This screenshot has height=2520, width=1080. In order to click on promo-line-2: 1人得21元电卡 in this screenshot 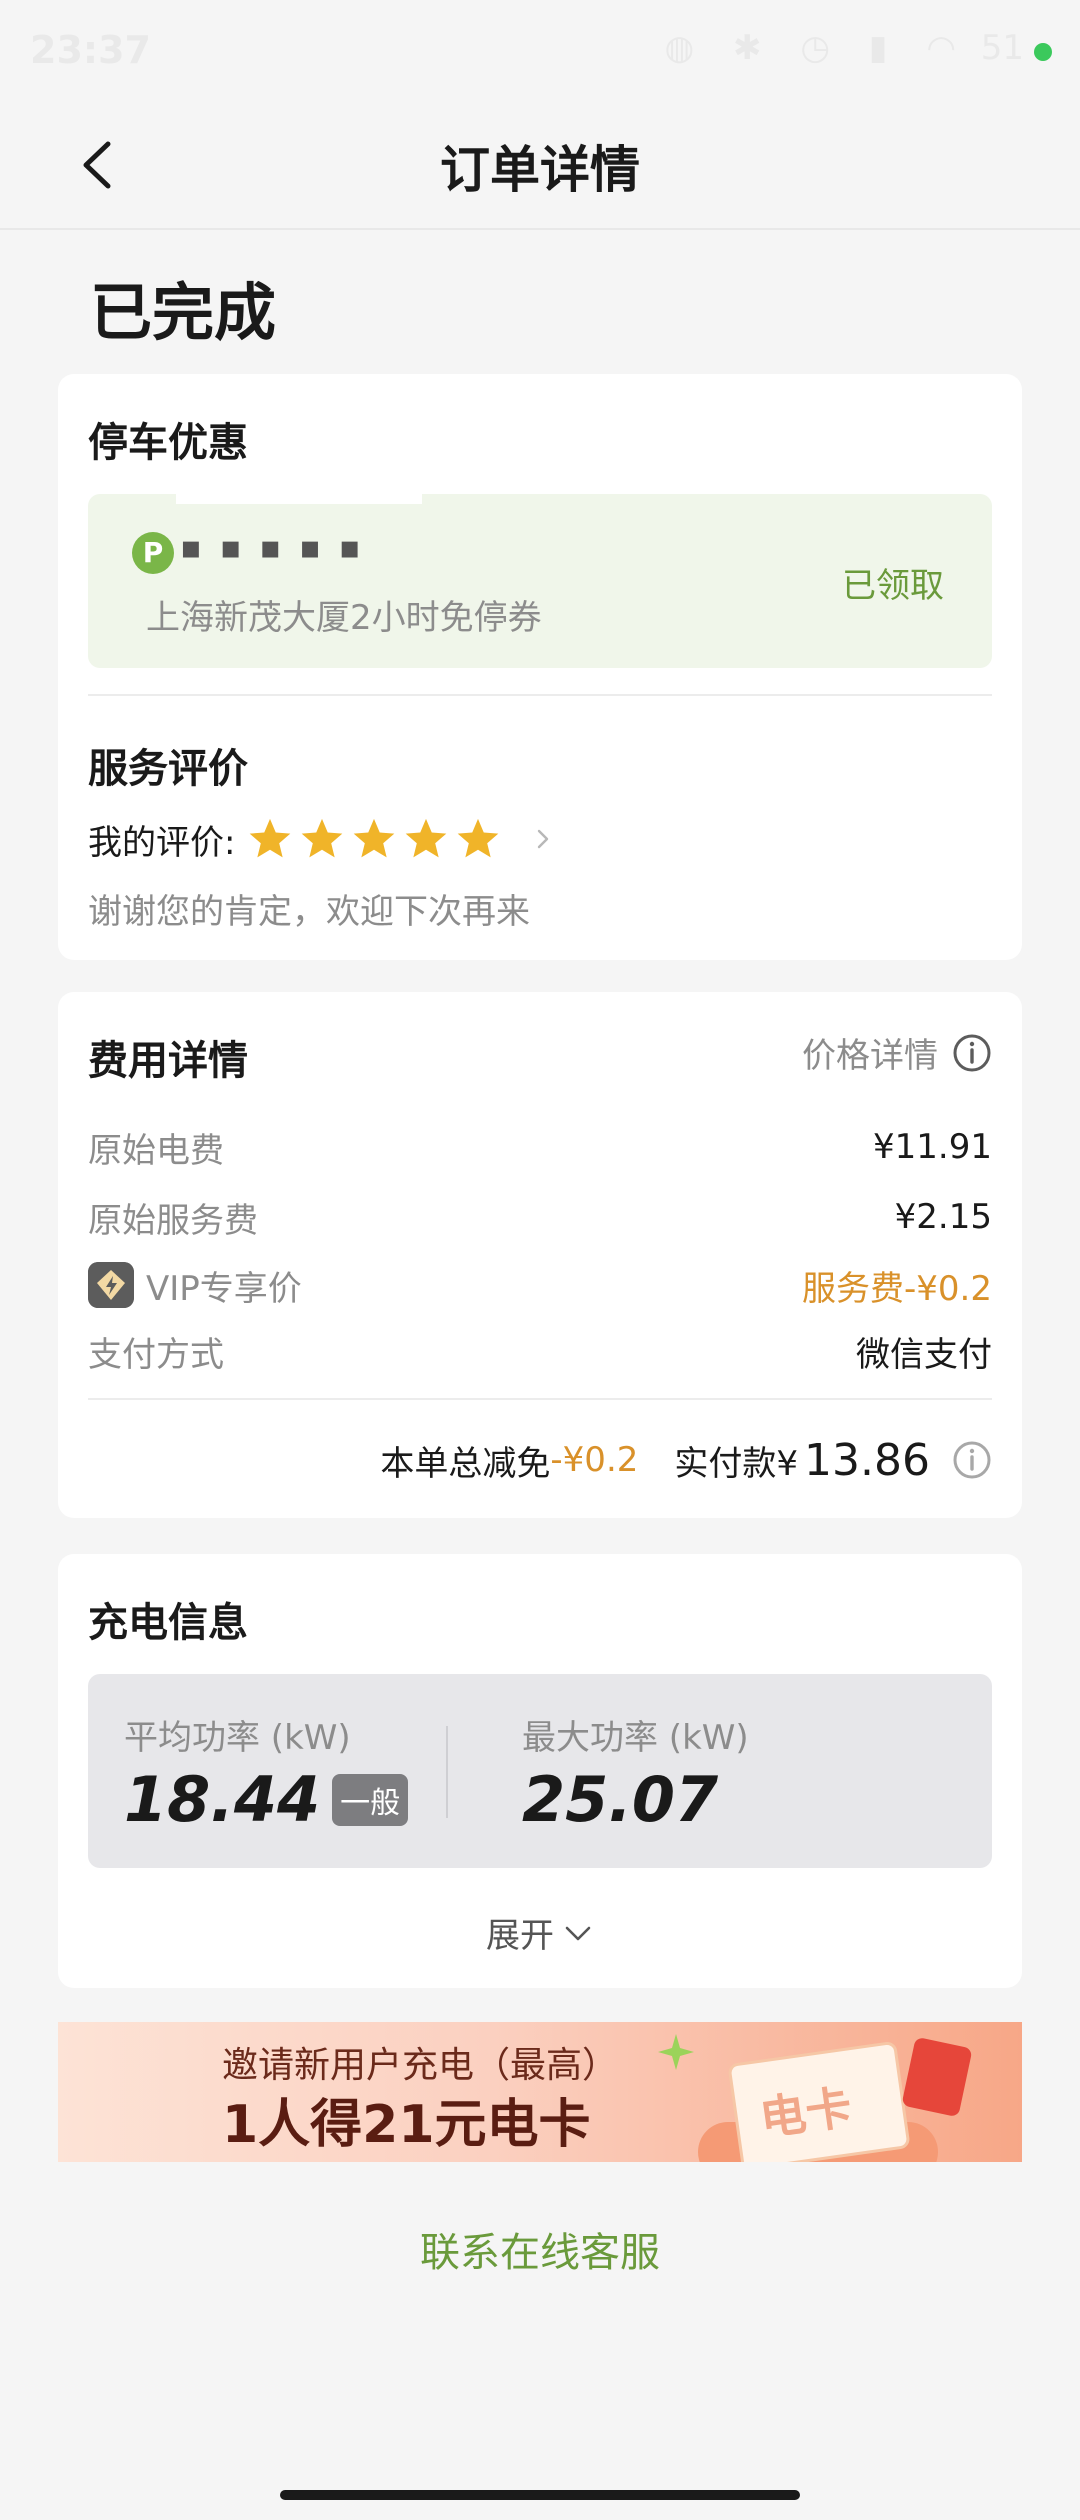, I will do `click(406, 2125)`.